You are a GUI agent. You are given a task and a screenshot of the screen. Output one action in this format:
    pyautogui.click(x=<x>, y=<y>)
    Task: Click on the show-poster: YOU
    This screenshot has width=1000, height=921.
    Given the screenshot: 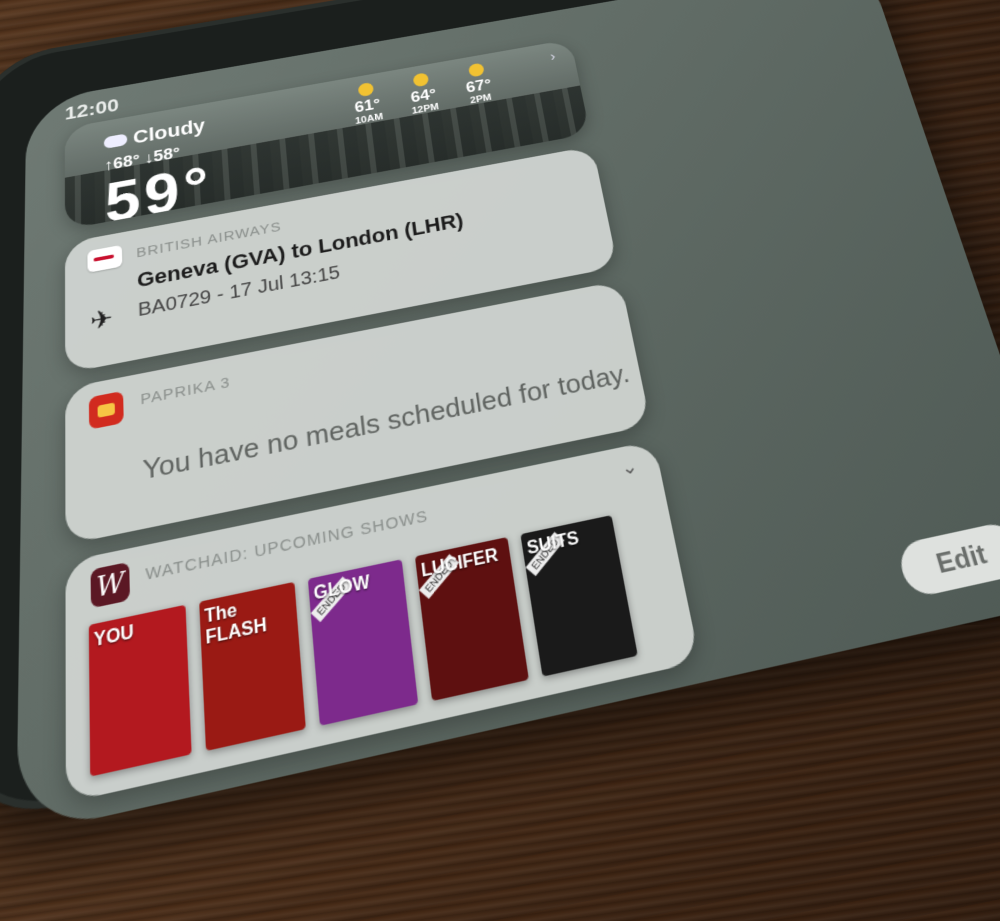 What is the action you would take?
    pyautogui.click(x=140, y=690)
    